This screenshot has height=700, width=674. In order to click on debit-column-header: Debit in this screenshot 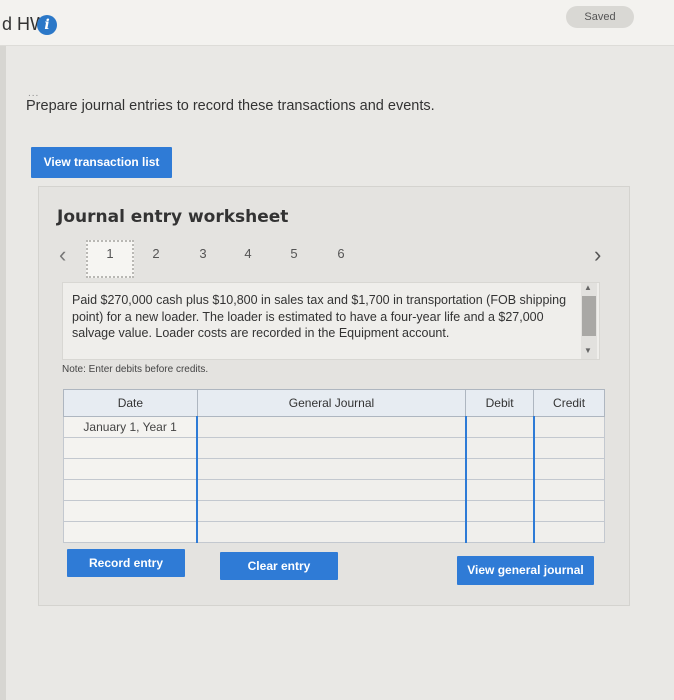, I will do `click(500, 403)`.